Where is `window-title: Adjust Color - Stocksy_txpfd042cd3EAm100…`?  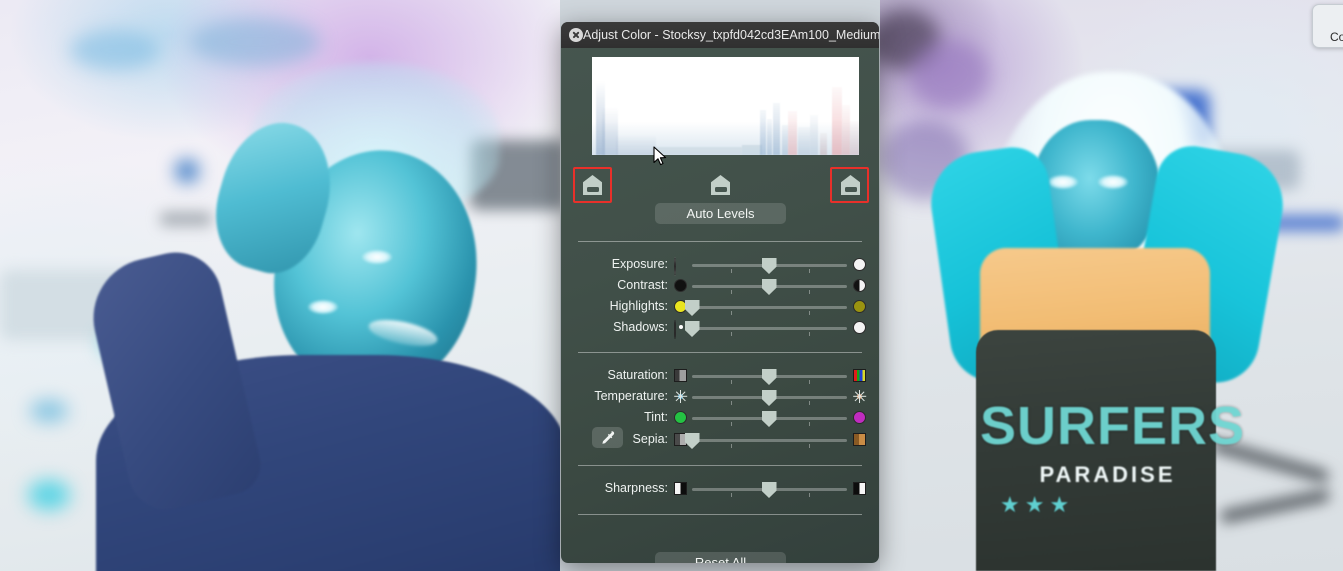
window-title: Adjust Color - Stocksy_txpfd042cd3EAm100… is located at coordinates (731, 35).